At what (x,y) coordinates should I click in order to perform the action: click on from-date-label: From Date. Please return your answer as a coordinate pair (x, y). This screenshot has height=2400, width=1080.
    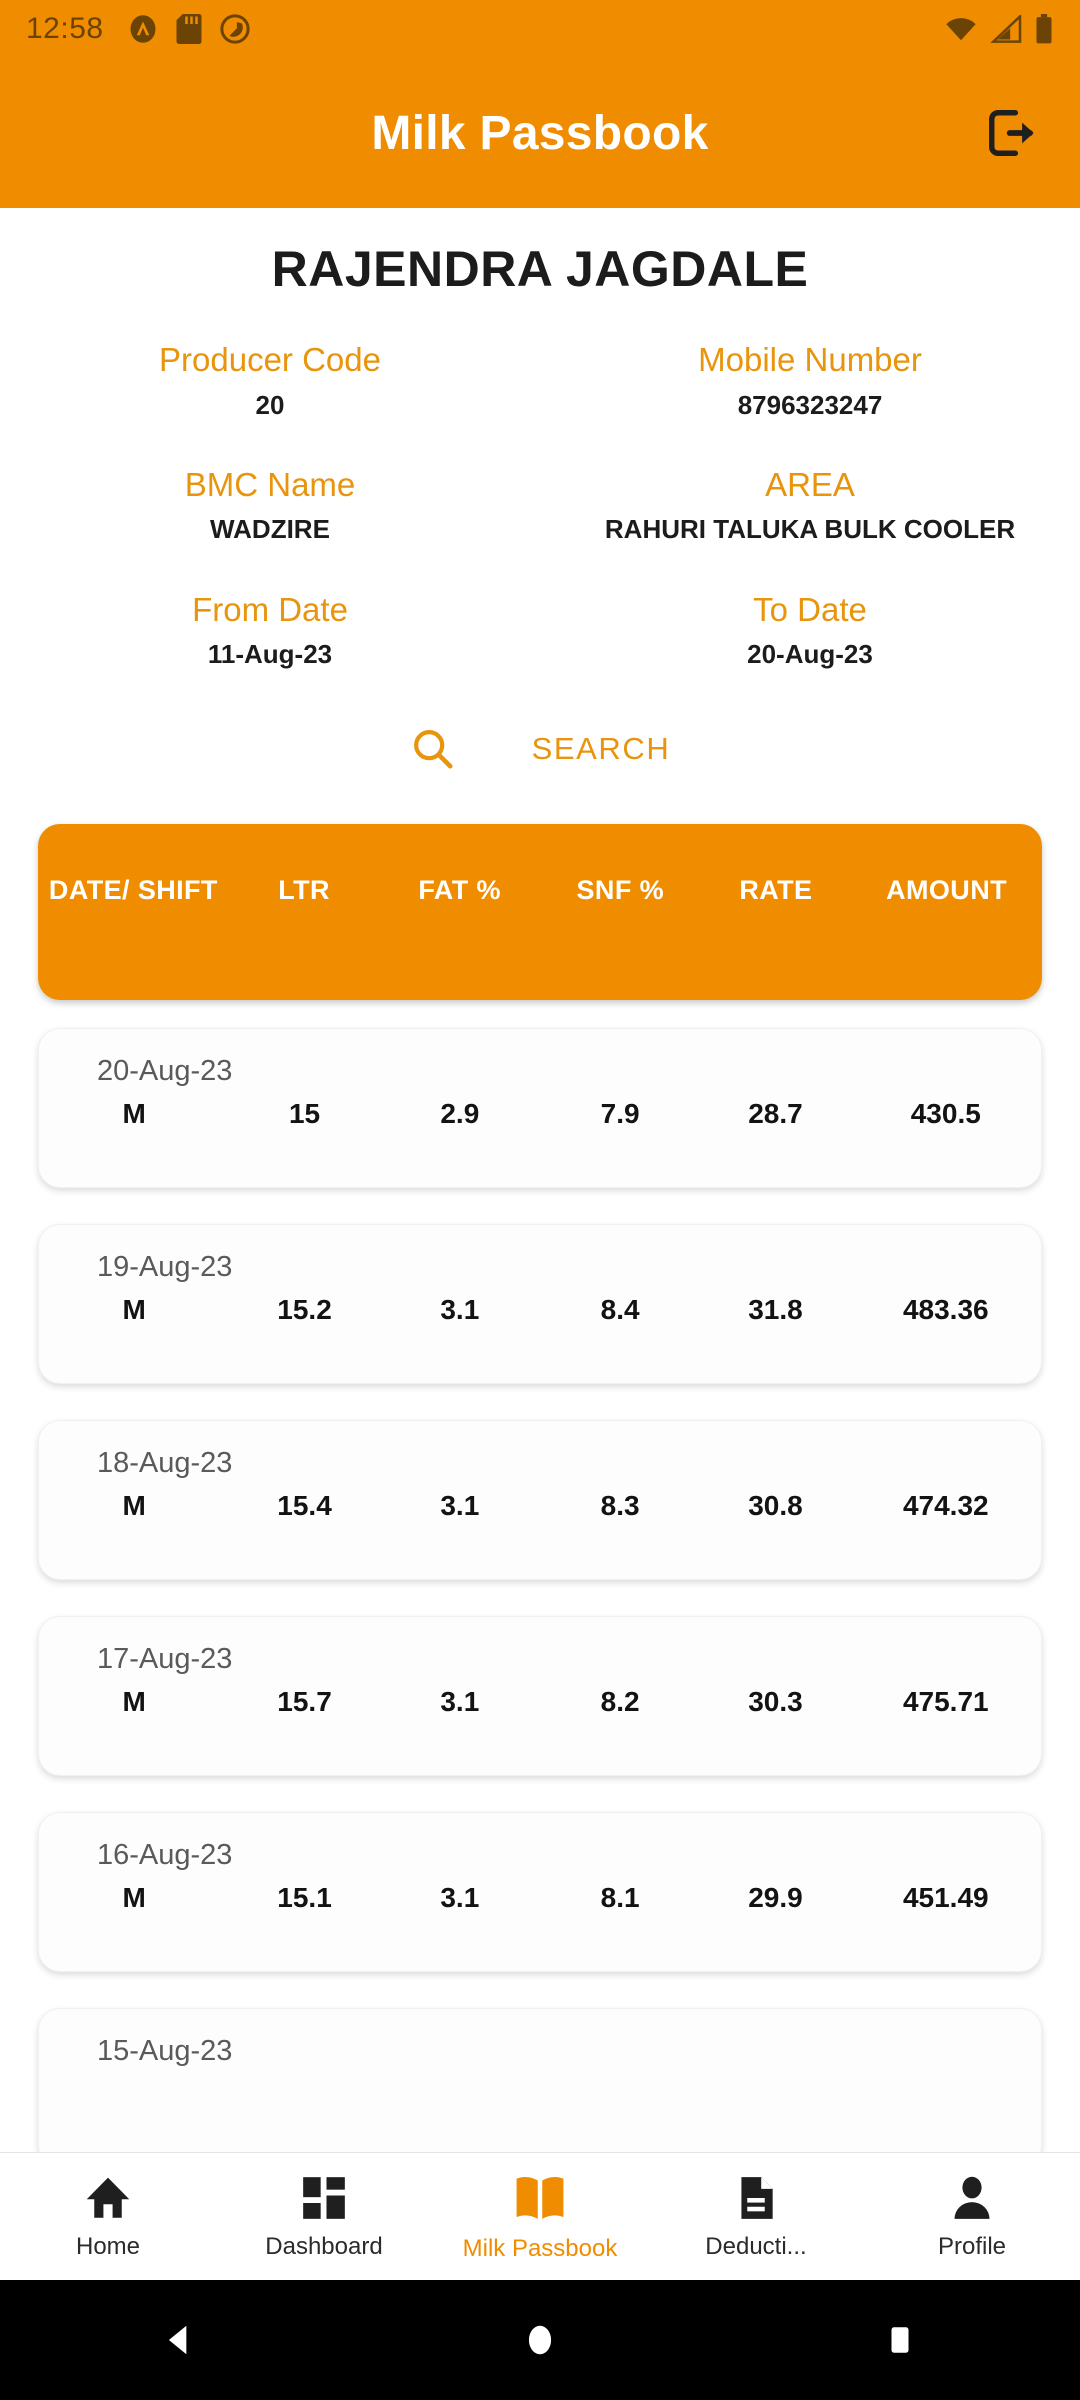
    Looking at the image, I should click on (270, 609).